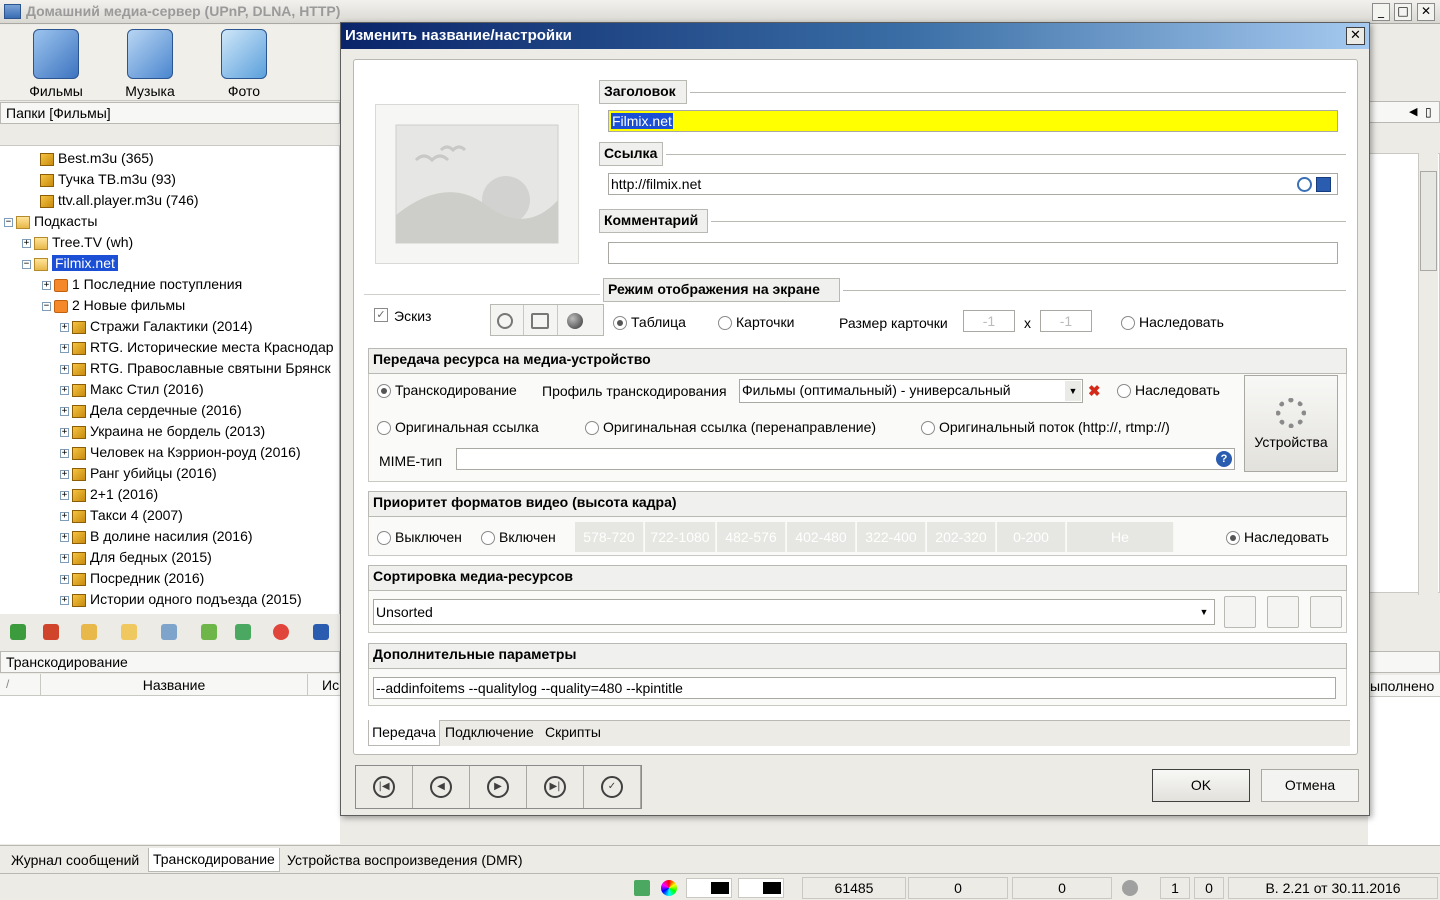 Image resolution: width=1440 pixels, height=900 pixels. I want to click on display-table-radio, so click(620, 323).